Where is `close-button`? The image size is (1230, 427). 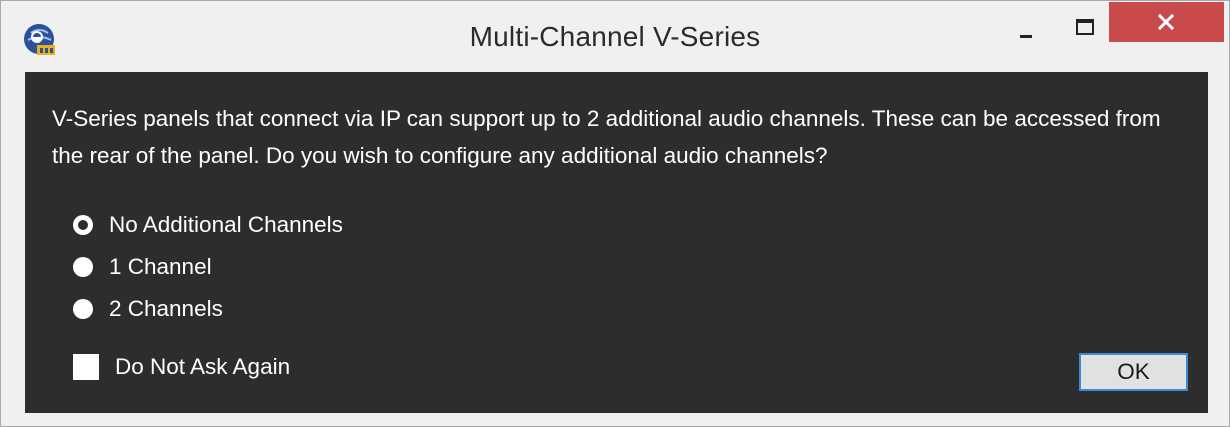 close-button is located at coordinates (1166, 22).